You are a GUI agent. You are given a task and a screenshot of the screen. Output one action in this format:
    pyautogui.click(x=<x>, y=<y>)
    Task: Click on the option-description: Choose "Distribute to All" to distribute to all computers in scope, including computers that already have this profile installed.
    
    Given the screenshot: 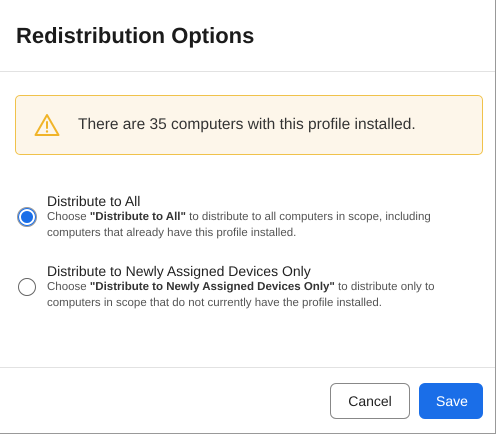 What is the action you would take?
    pyautogui.click(x=239, y=225)
    